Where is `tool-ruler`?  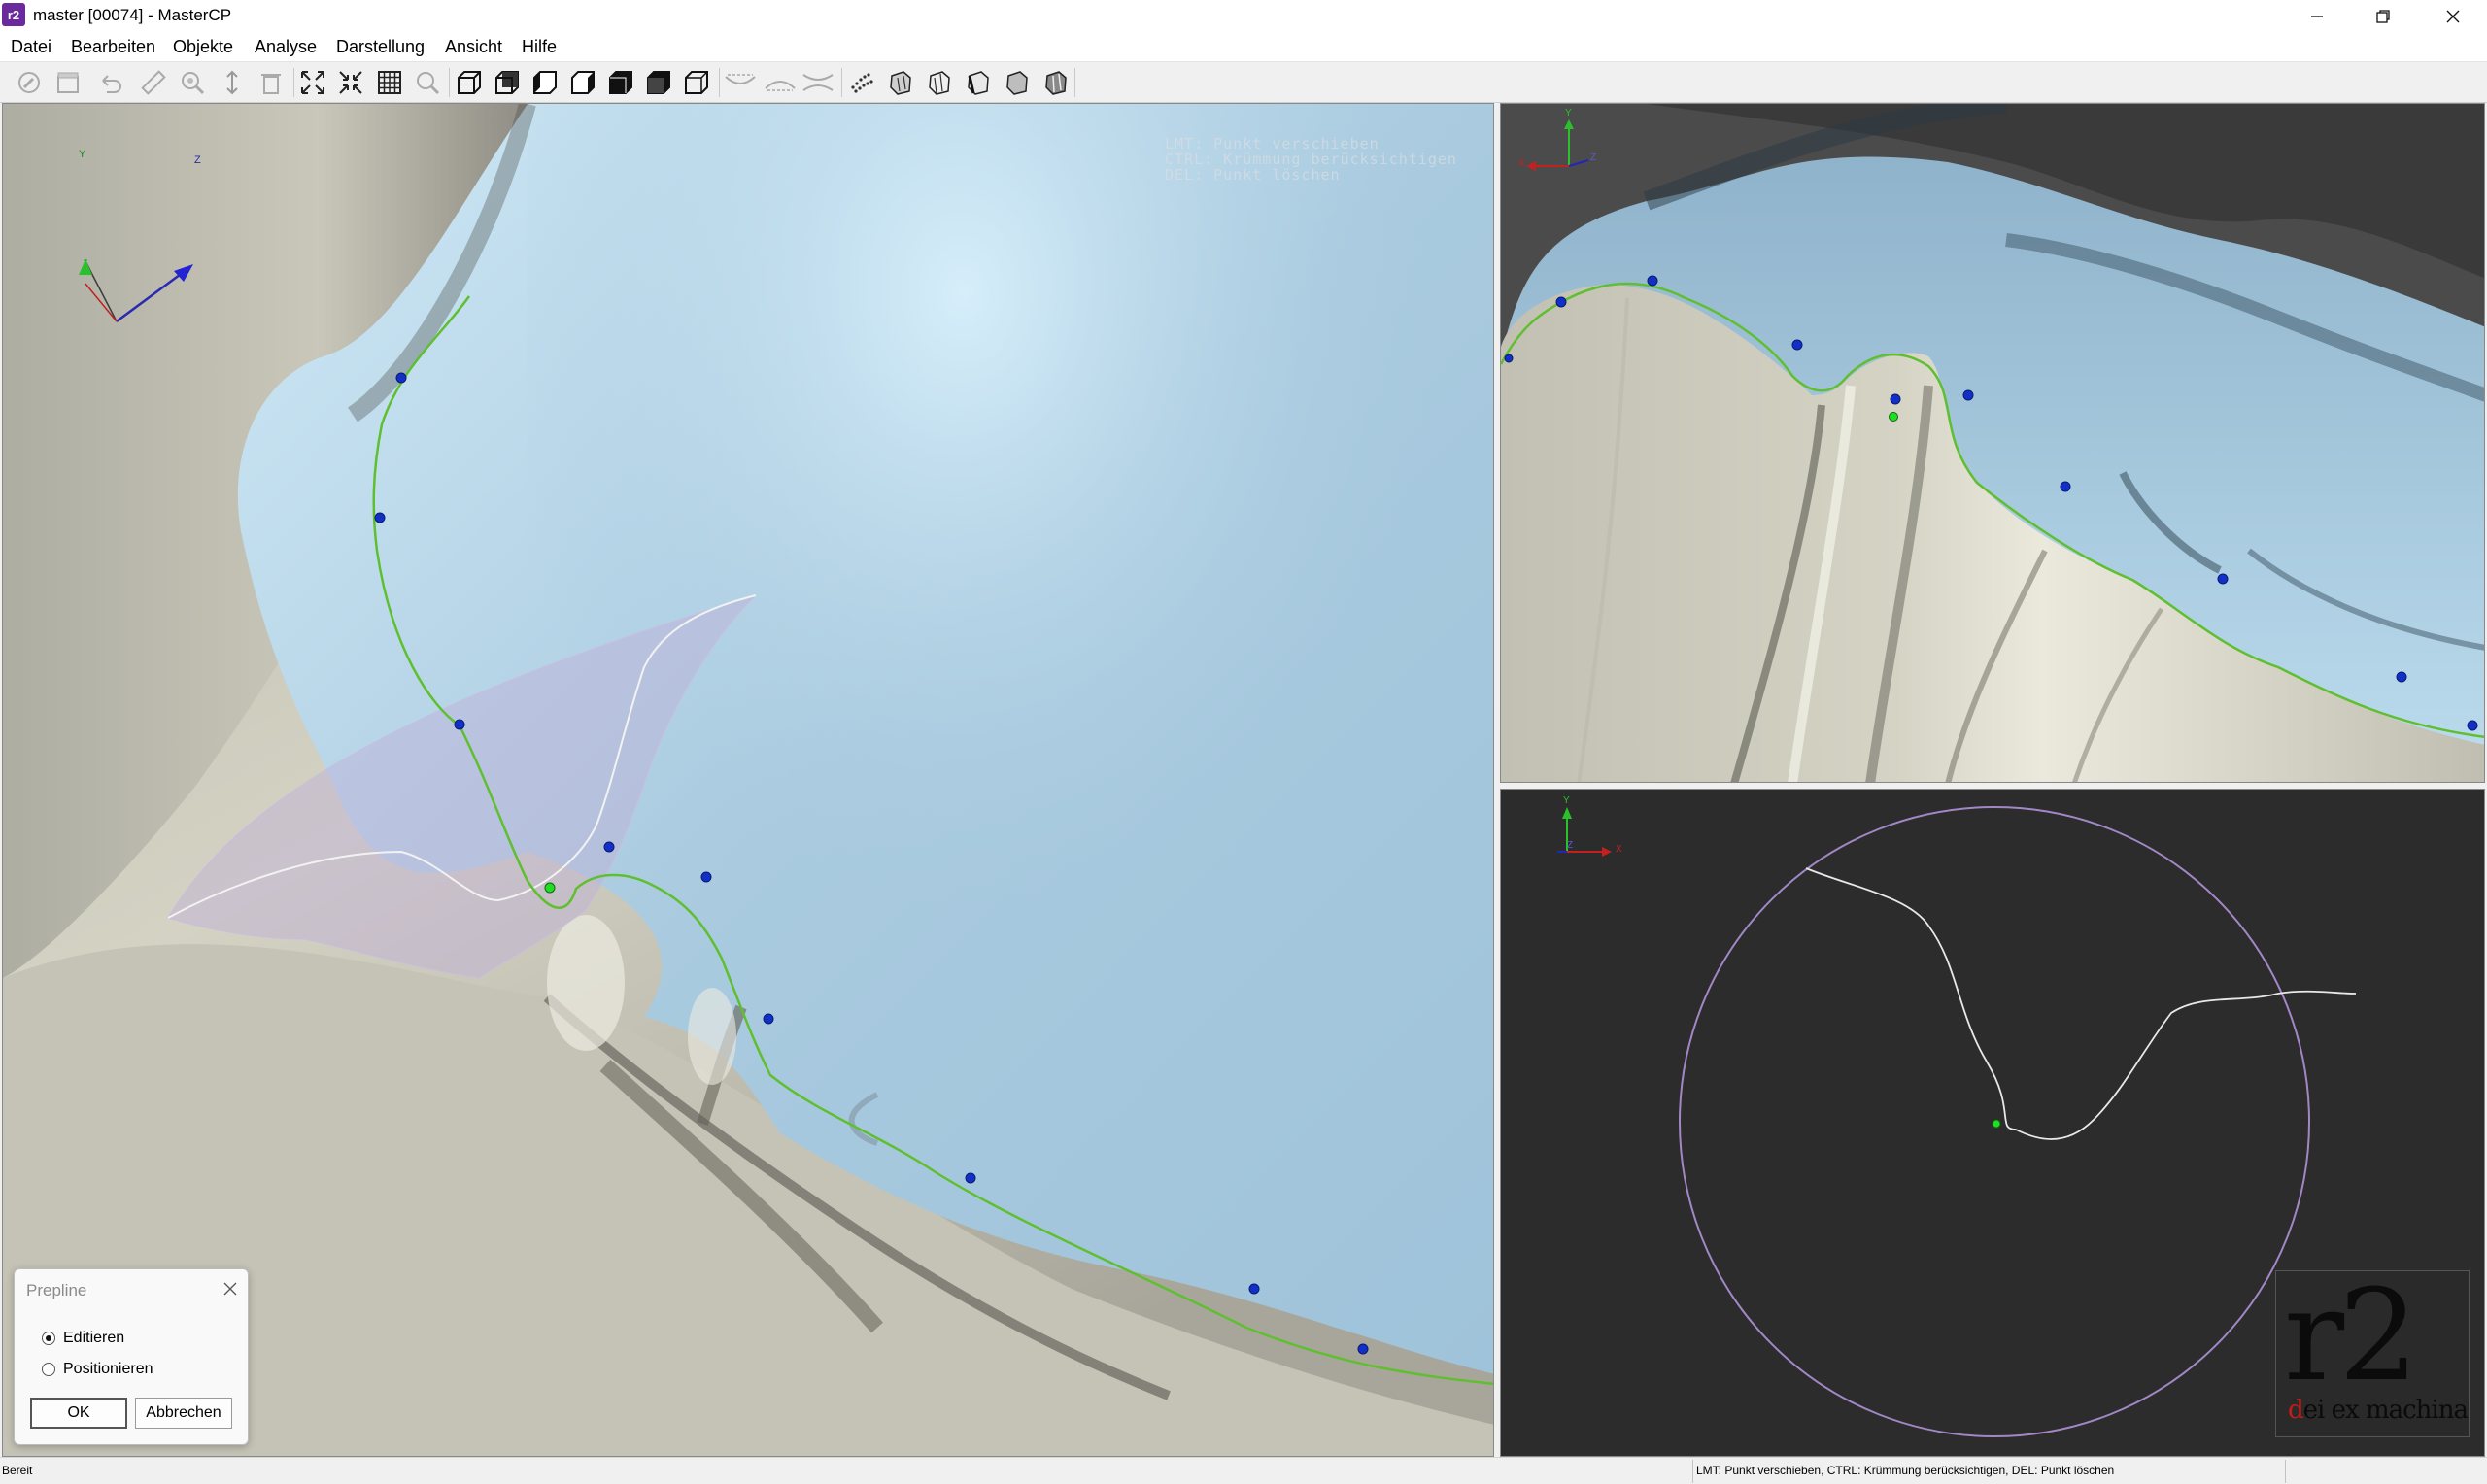 tool-ruler is located at coordinates (153, 82).